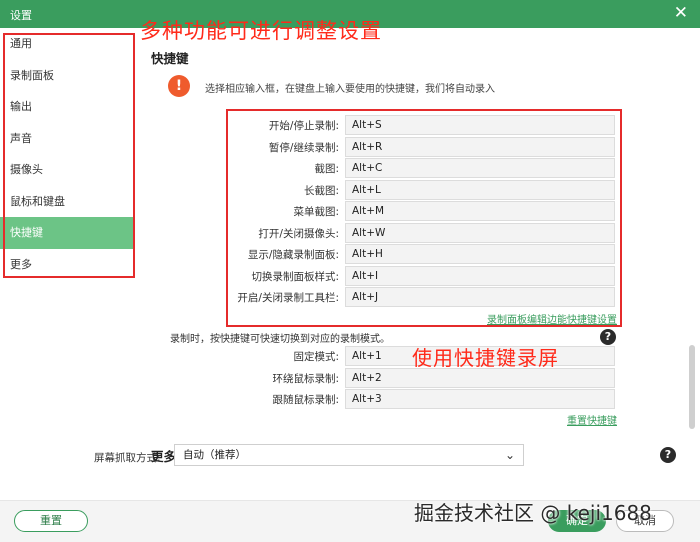 This screenshot has width=700, height=542. Describe the element at coordinates (170, 58) in the screenshot. I see `shortcuts-section-title: 快捷键` at that location.